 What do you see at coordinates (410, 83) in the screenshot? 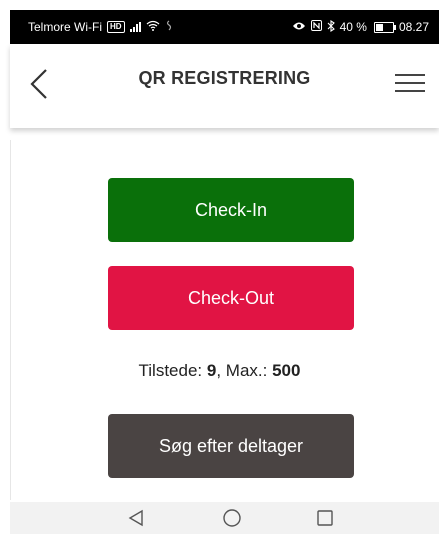
I see `hamburger-menu-icon` at bounding box center [410, 83].